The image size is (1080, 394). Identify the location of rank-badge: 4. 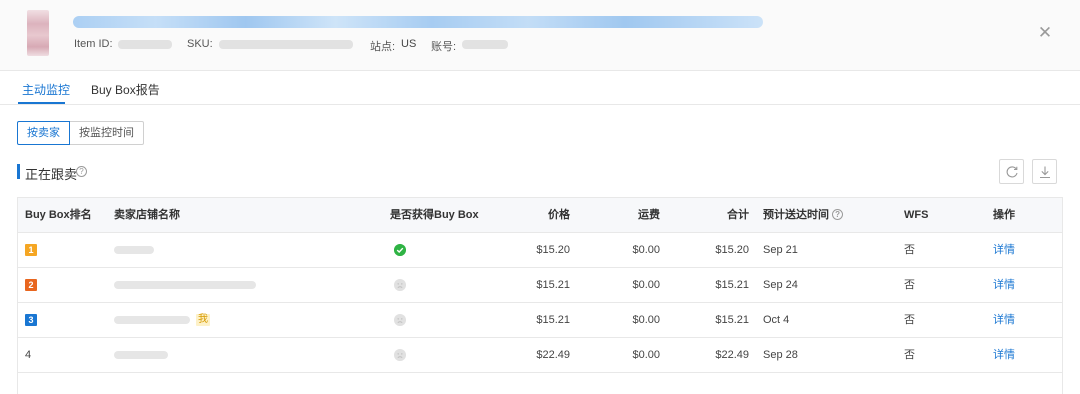
(28, 355).